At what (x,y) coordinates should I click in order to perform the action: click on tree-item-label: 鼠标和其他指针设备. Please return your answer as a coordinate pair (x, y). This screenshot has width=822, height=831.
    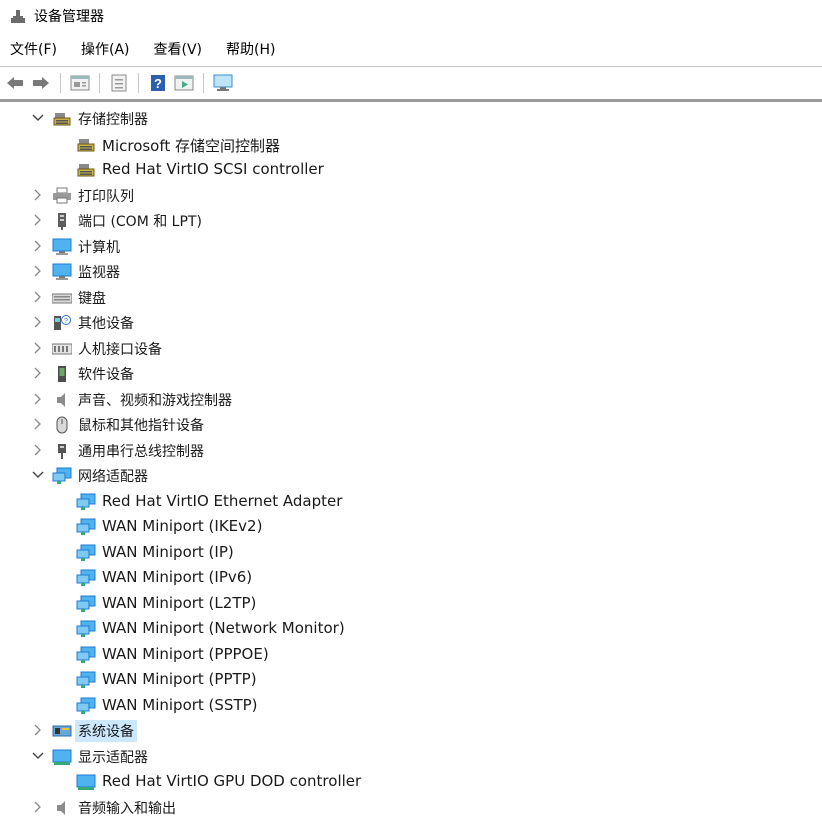
    Looking at the image, I should click on (141, 426).